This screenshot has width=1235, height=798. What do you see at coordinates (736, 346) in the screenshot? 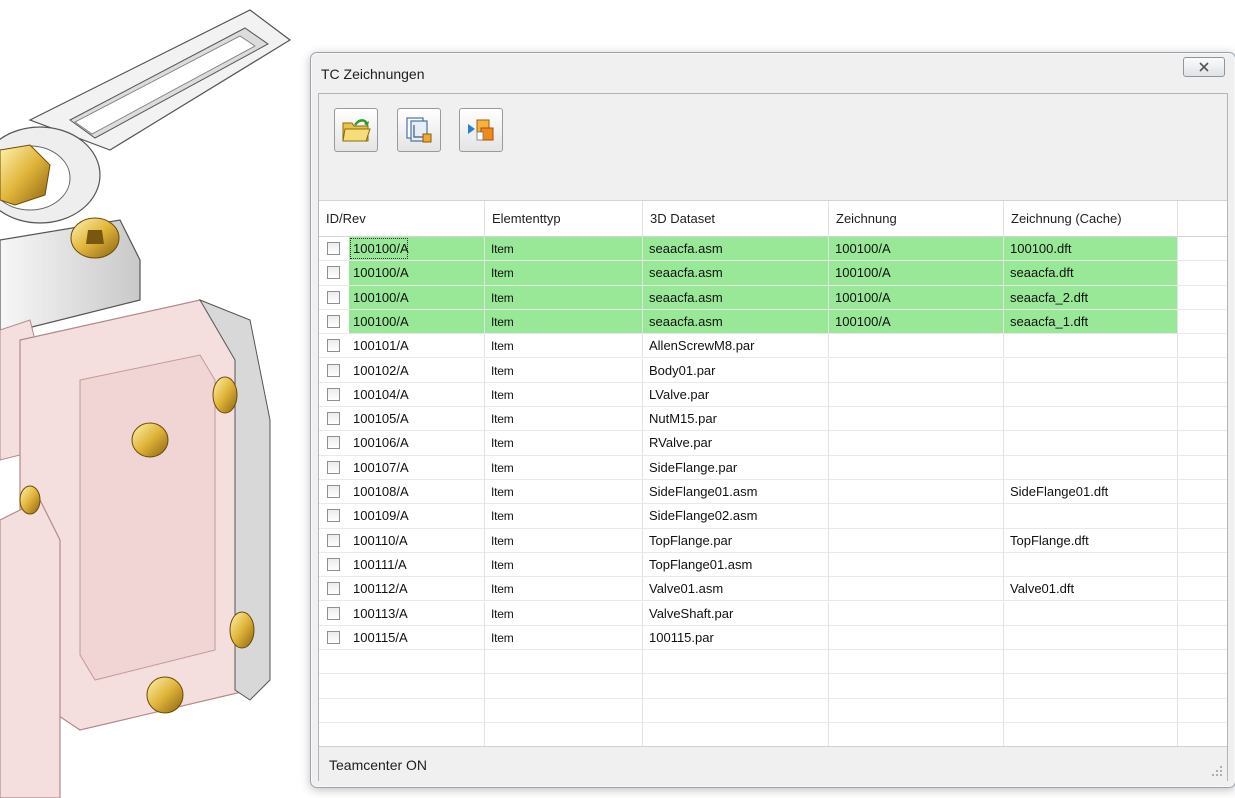
I see `cell-dataset: AllenScrewM8.par` at bounding box center [736, 346].